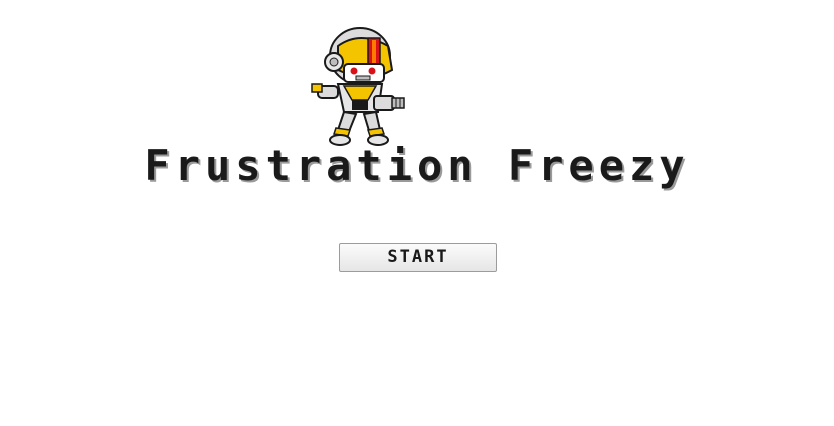 Image resolution: width=834 pixels, height=426 pixels. Describe the element at coordinates (358, 86) in the screenshot. I see `robot-character-icon` at that location.